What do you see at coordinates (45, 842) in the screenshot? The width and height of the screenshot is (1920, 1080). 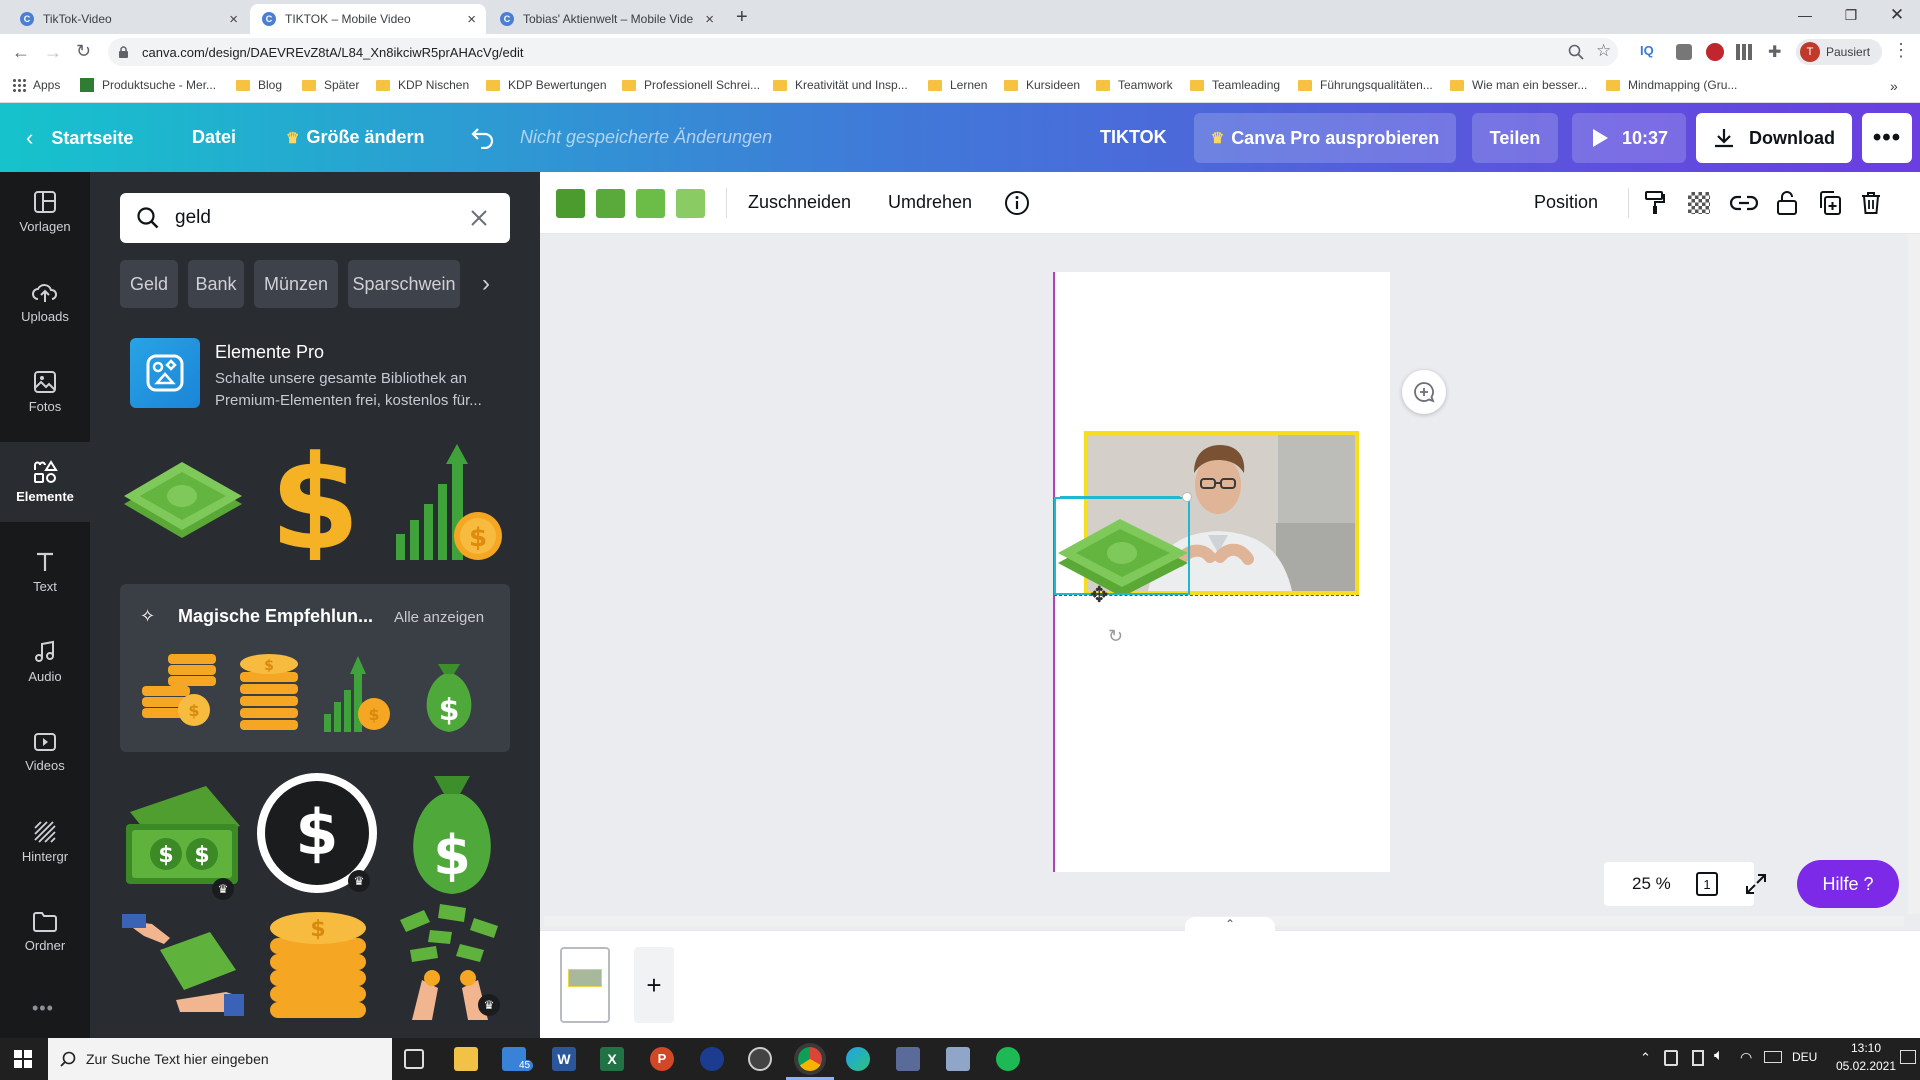 I see `nav-background: Hintergr` at bounding box center [45, 842].